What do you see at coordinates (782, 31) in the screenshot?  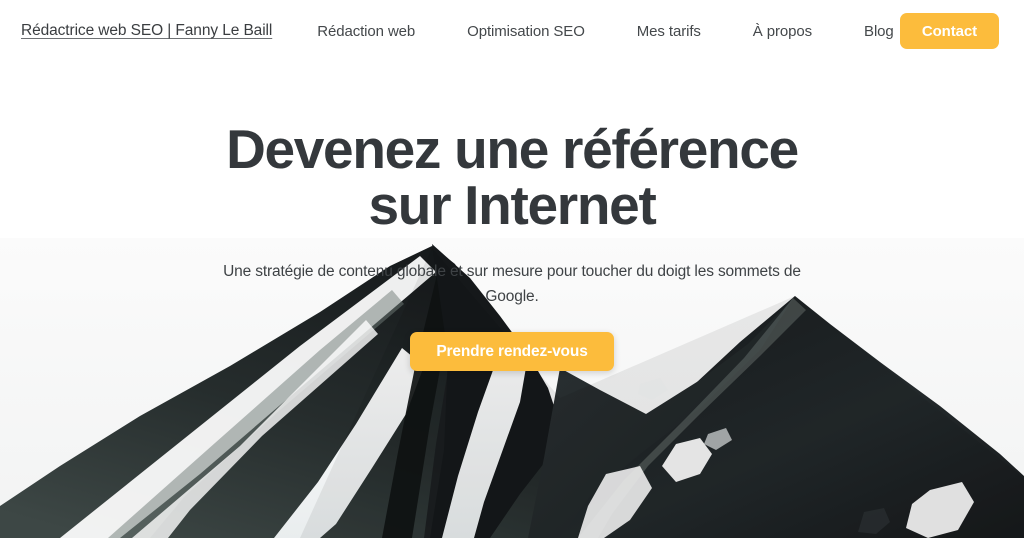 I see `nav-item-a-propos: À propos` at bounding box center [782, 31].